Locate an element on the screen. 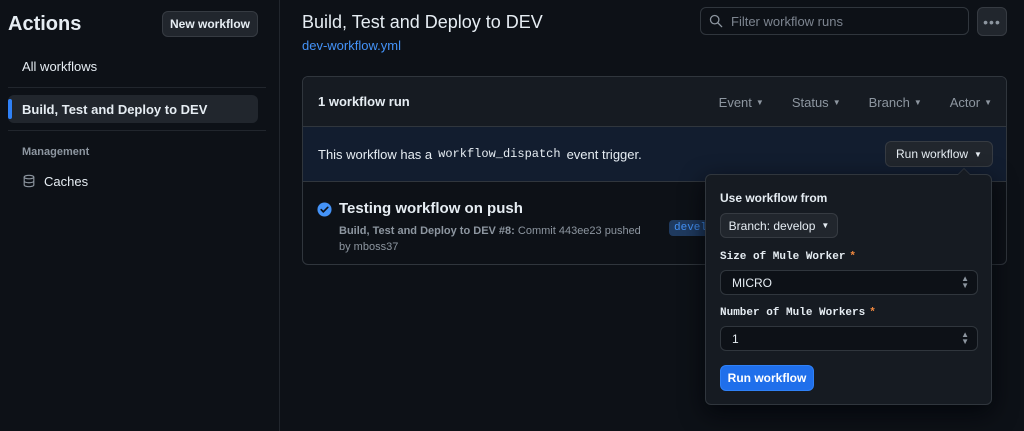  worker-size-select: MICRO ▲ ▼ is located at coordinates (849, 282).